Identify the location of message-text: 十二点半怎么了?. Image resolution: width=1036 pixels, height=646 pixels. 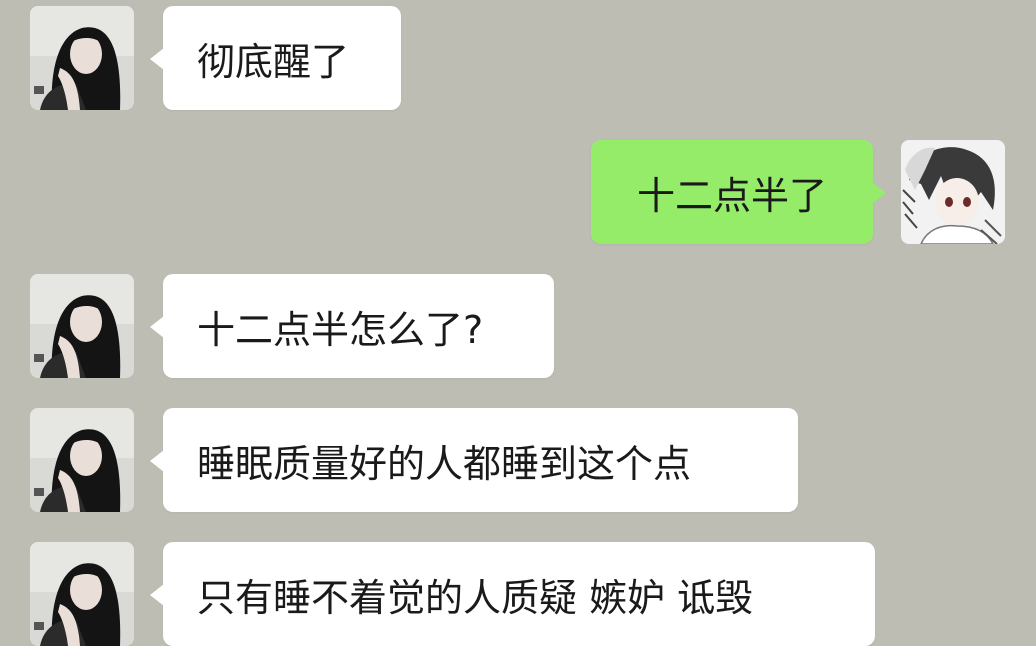
(340, 329).